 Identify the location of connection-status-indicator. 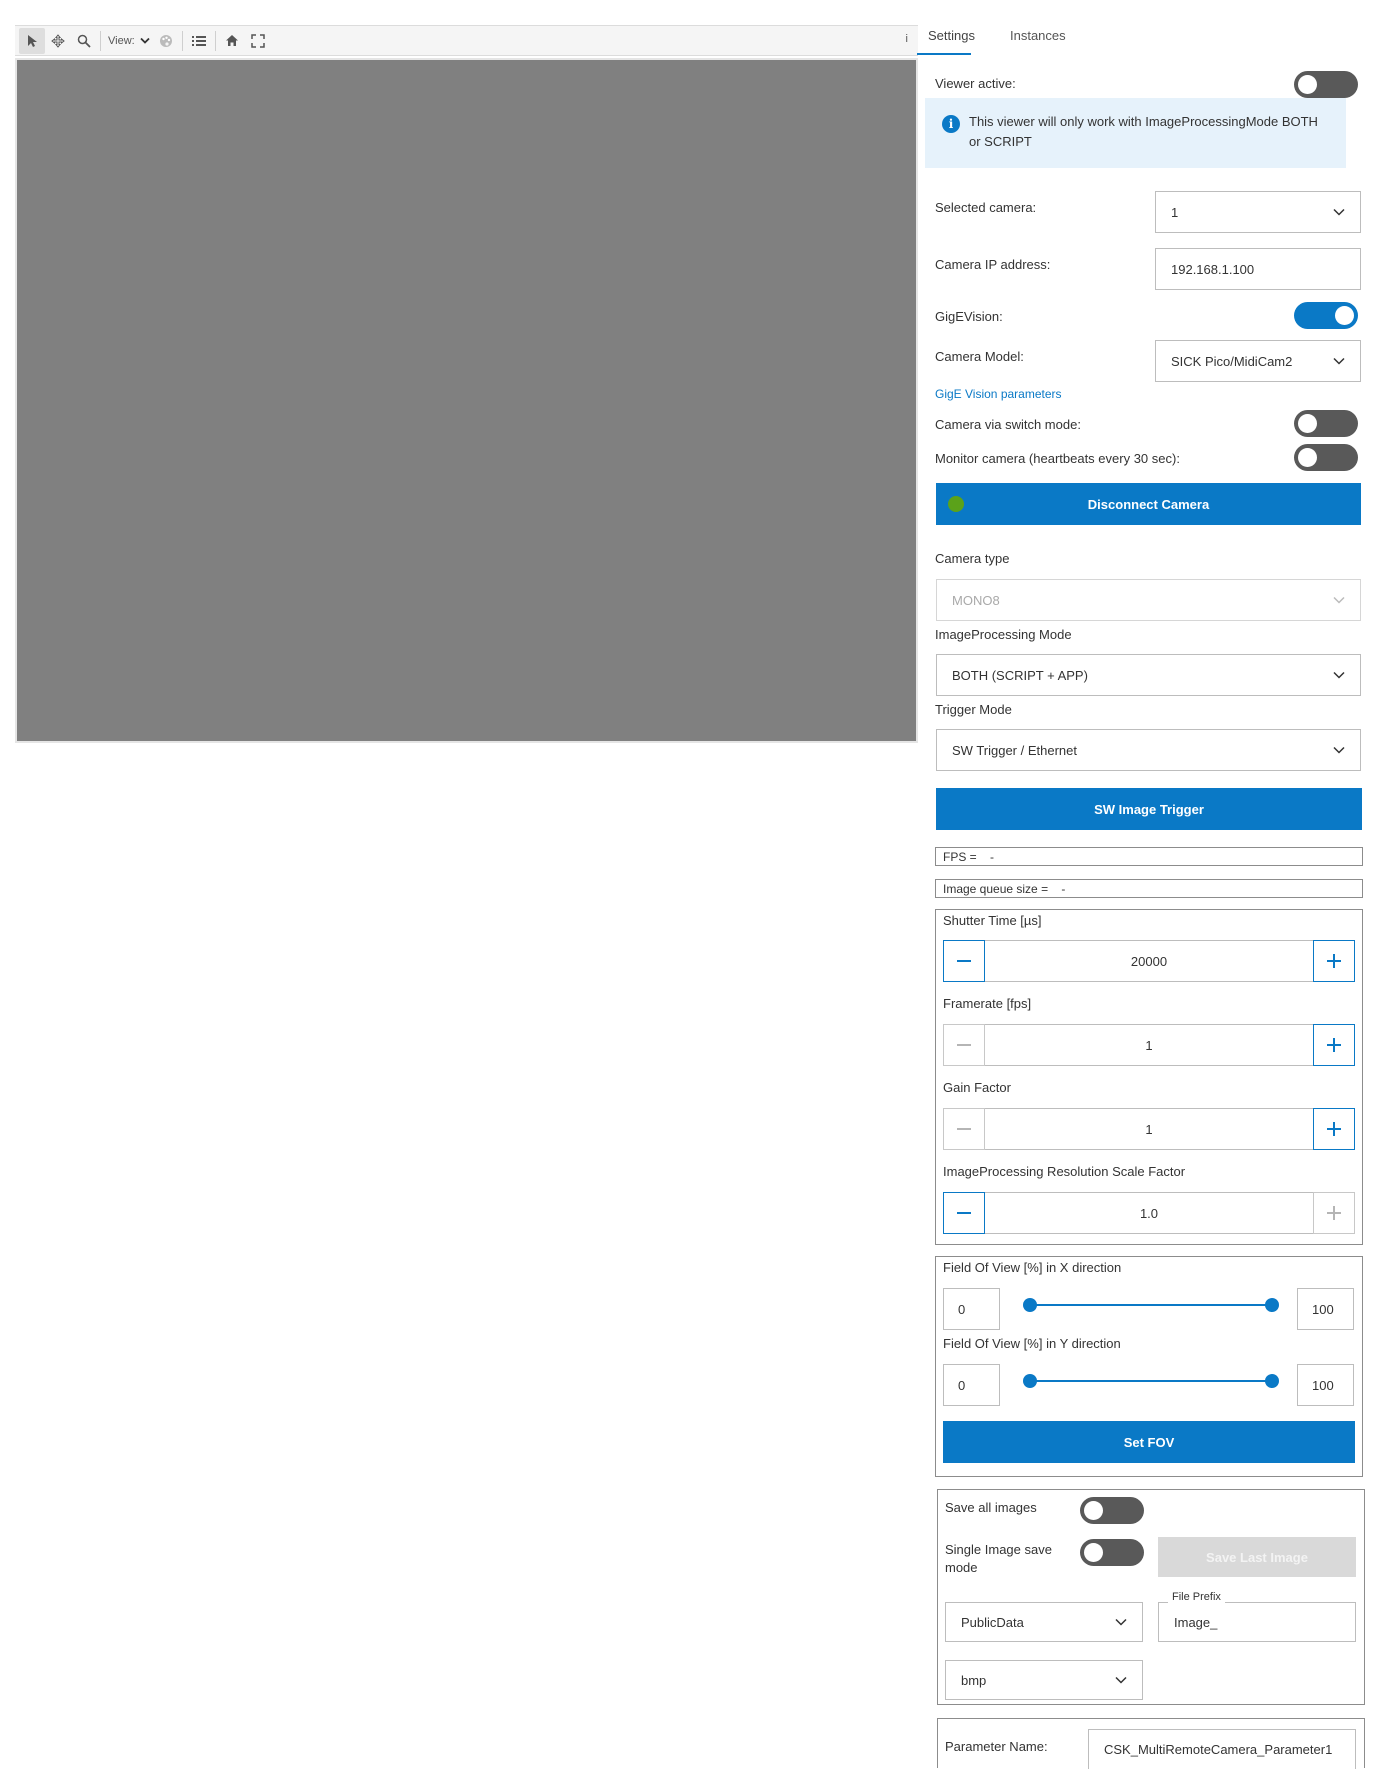
(956, 504).